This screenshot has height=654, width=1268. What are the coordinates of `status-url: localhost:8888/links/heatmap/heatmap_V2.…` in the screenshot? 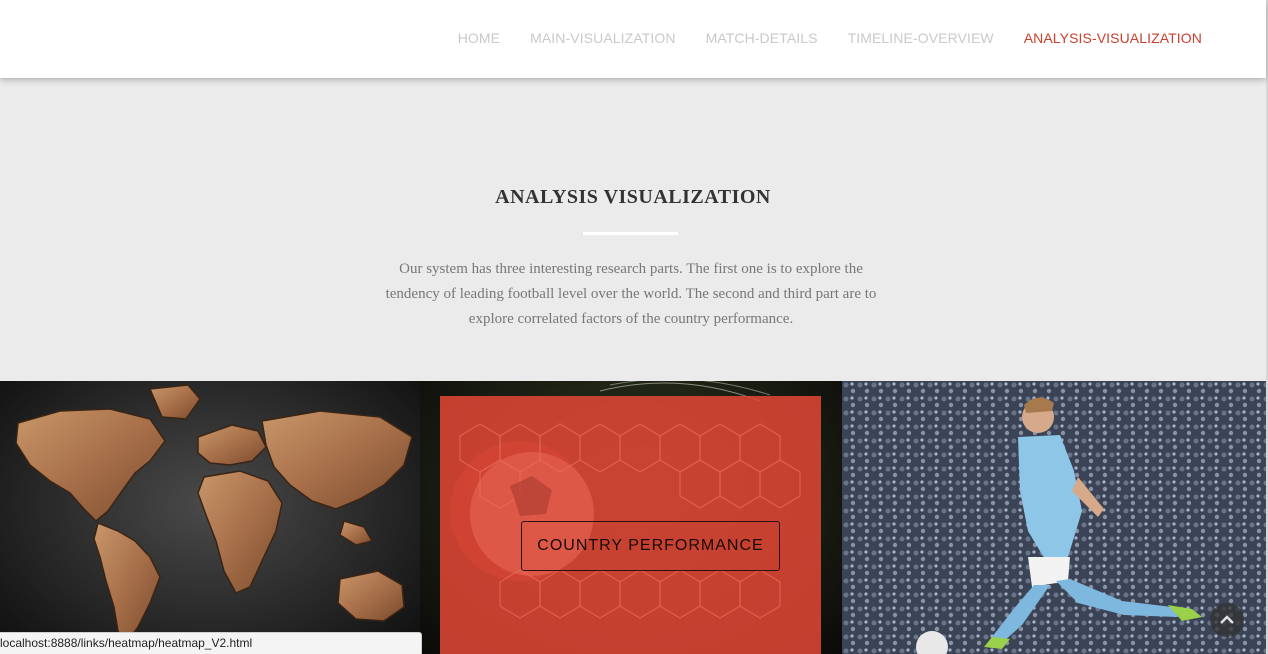 It's located at (126, 643).